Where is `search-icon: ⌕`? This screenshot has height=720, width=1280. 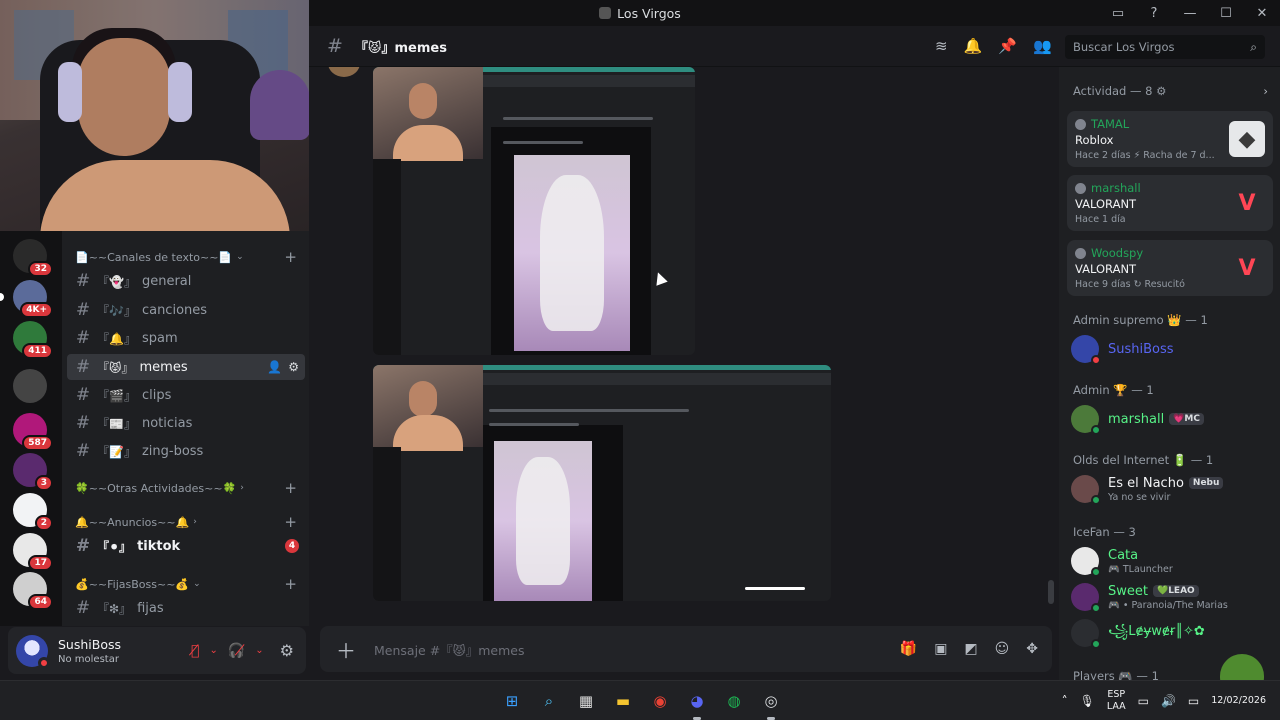
search-icon: ⌕ is located at coordinates (549, 701).